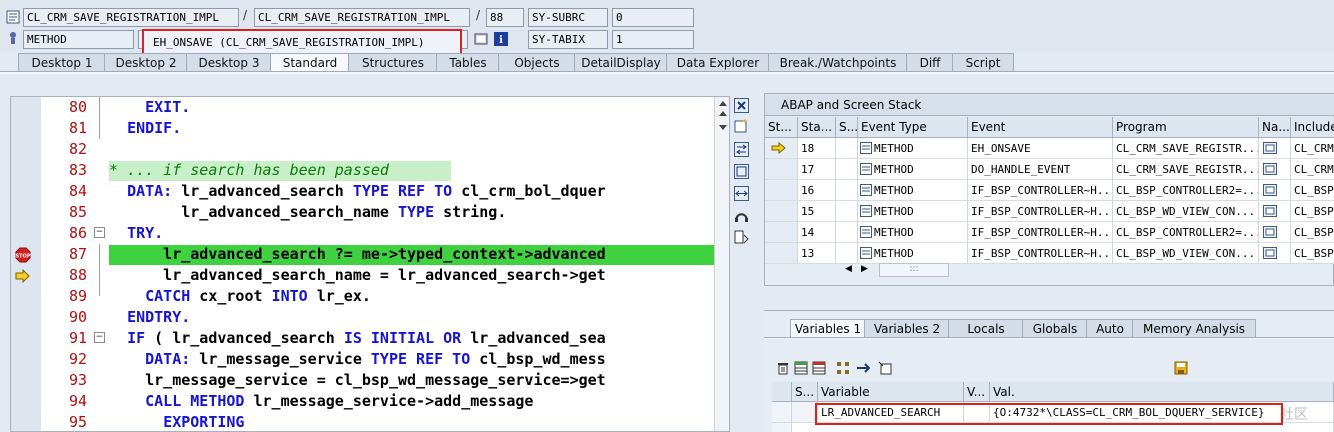  What do you see at coordinates (1055, 328) in the screenshot?
I see `tab-globals: Globals` at bounding box center [1055, 328].